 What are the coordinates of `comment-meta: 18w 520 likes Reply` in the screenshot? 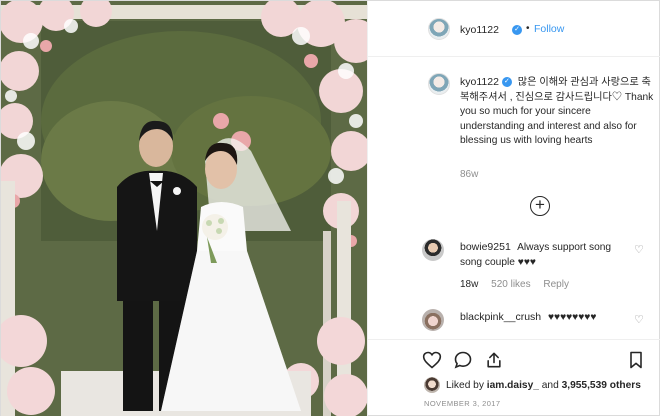 It's located at (519, 284).